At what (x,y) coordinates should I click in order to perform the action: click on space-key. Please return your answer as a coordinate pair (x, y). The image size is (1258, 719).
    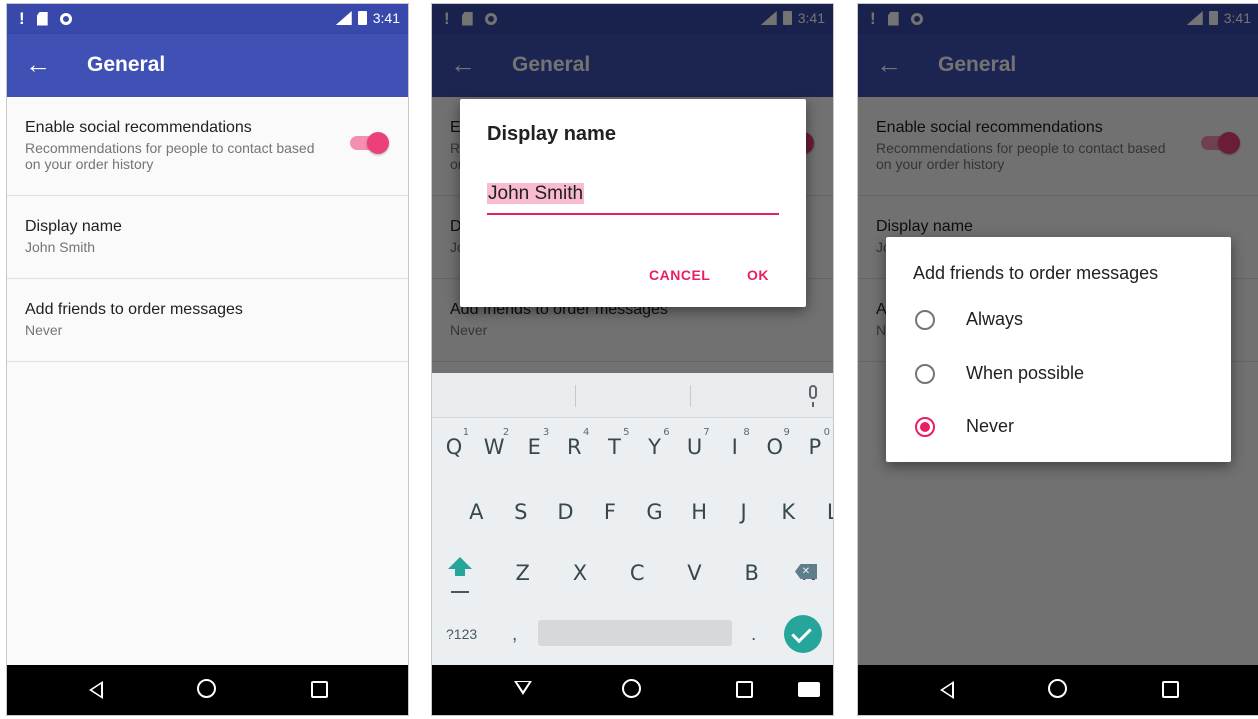
    Looking at the image, I should click on (635, 633).